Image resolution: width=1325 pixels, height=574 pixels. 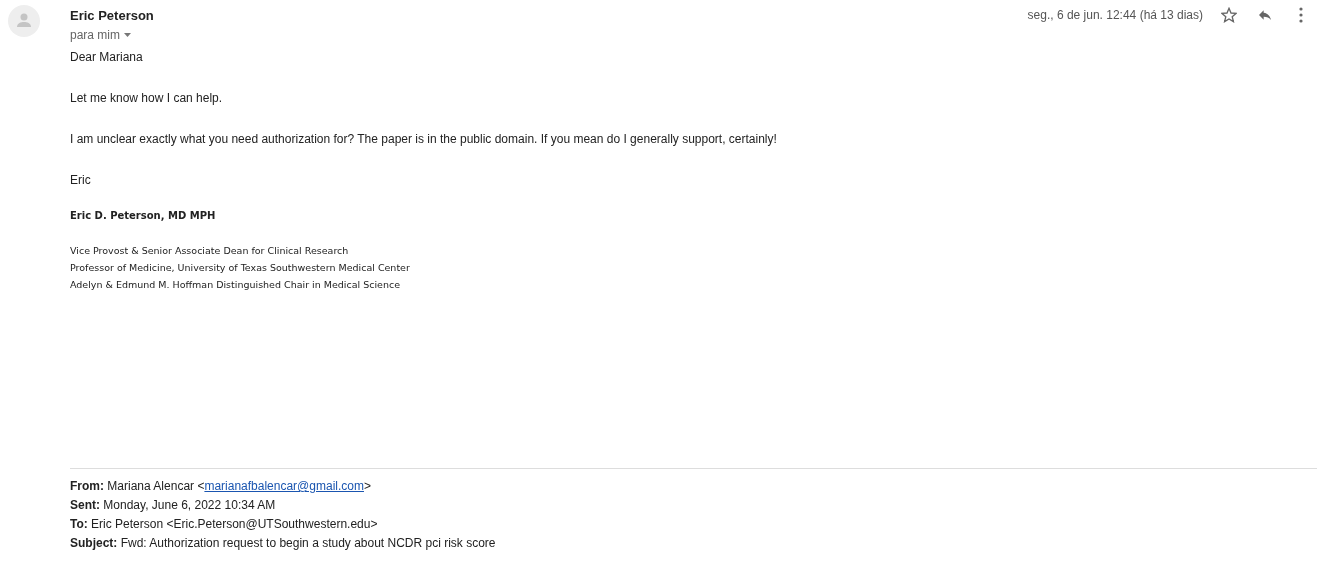 I want to click on body-paragraph: Let me know how I can help., so click(x=147, y=98).